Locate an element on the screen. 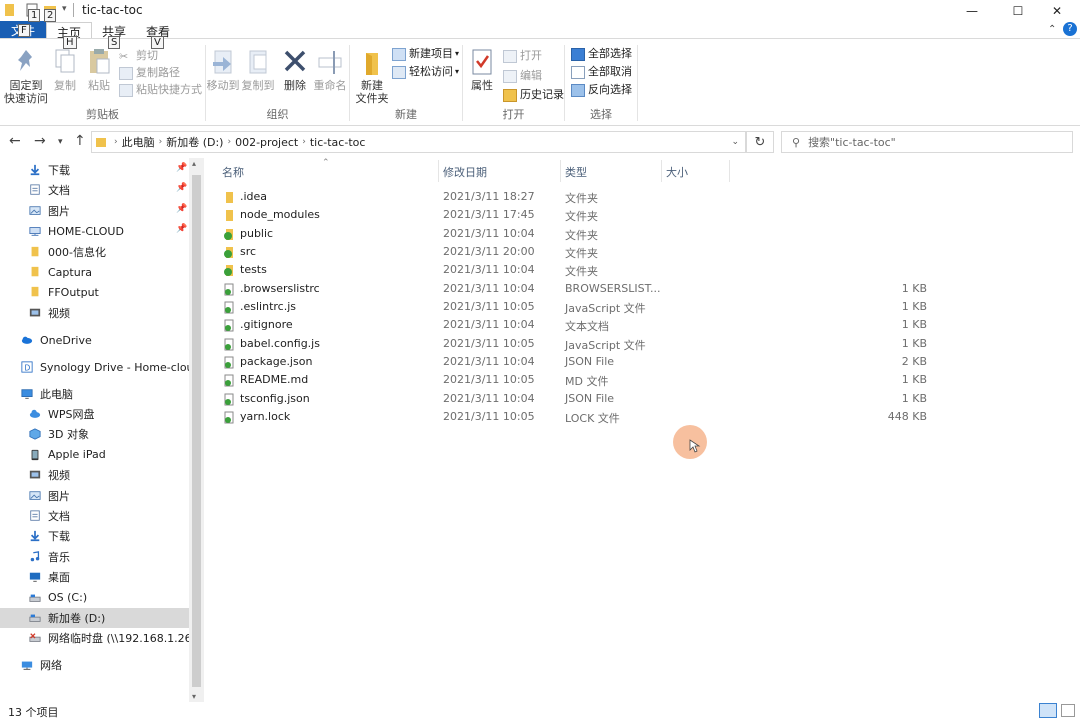 The width and height of the screenshot is (1080, 720). paste-button: 粘贴 is located at coordinates (99, 69).